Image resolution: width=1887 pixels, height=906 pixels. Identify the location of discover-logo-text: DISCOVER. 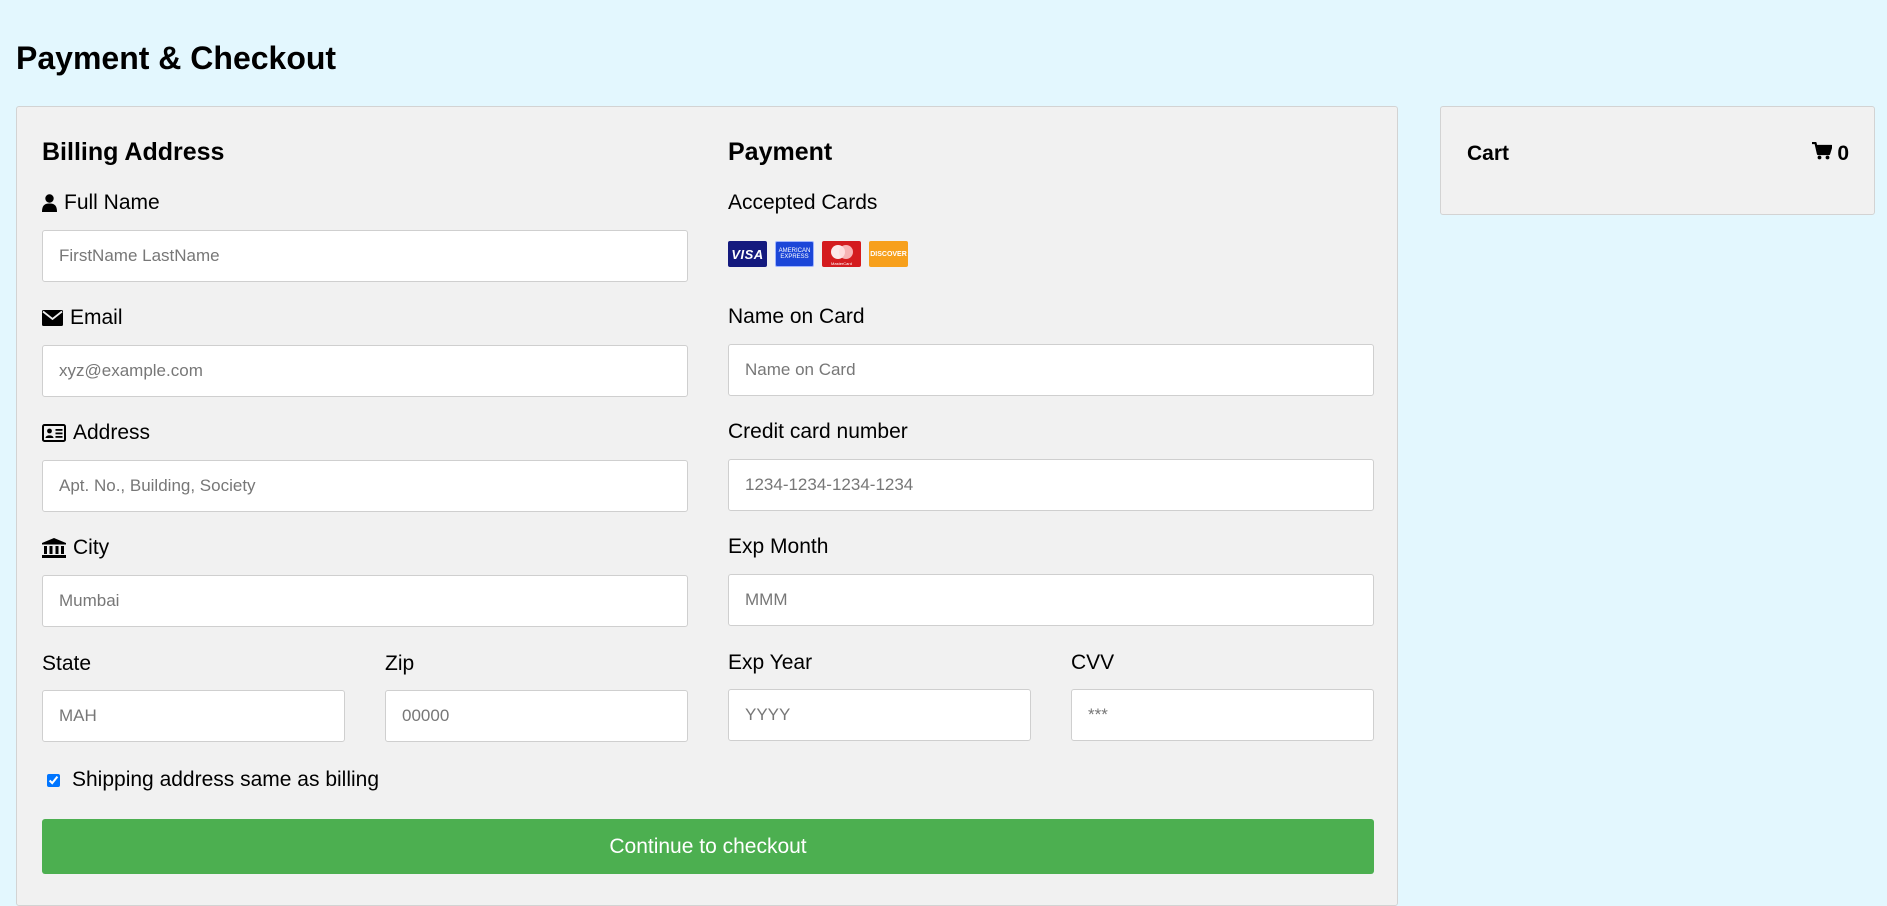
(888, 254).